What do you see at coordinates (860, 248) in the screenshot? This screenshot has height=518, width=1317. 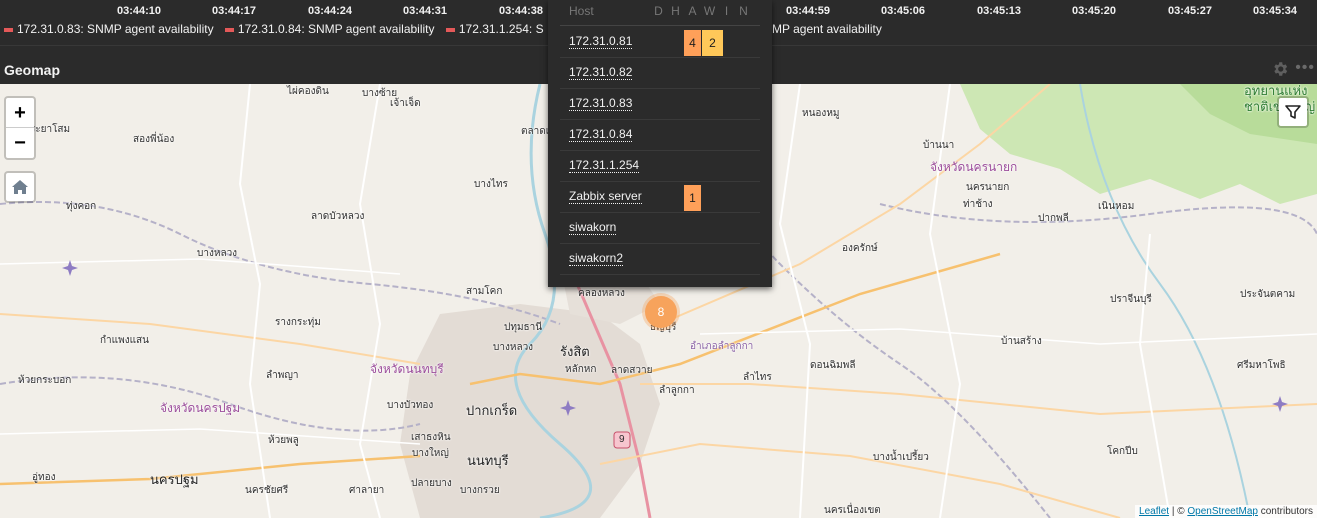 I see `map-label: องครักษ์` at bounding box center [860, 248].